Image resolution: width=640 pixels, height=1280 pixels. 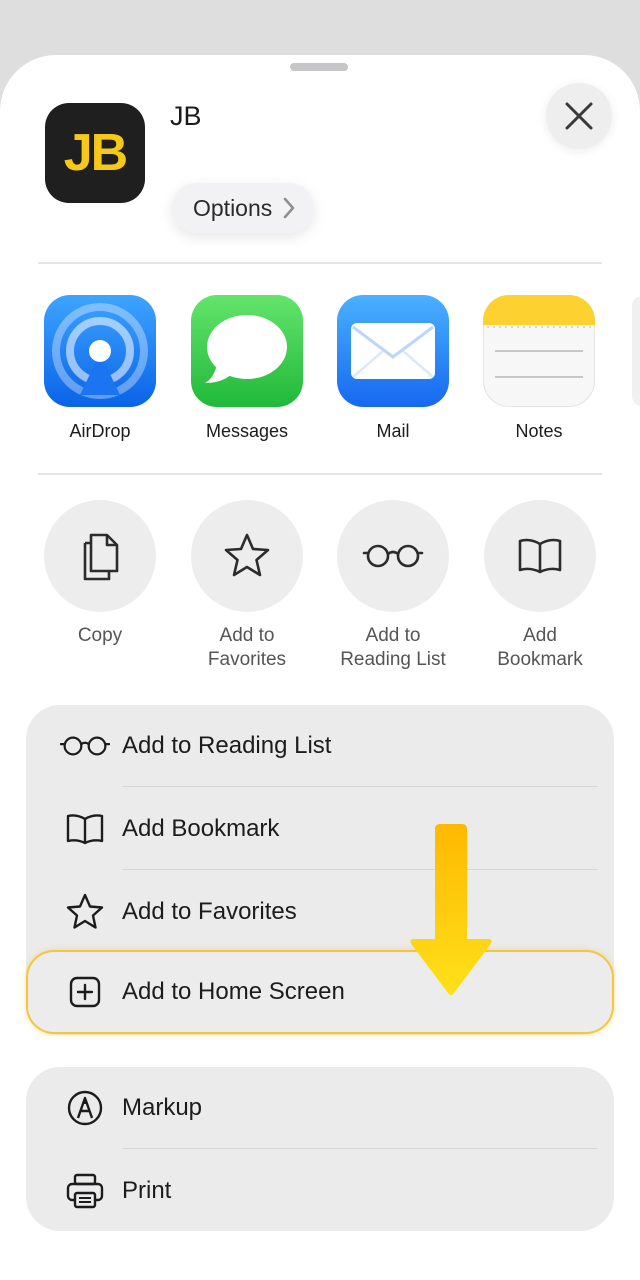 I want to click on printer-icon, so click(x=85, y=1191).